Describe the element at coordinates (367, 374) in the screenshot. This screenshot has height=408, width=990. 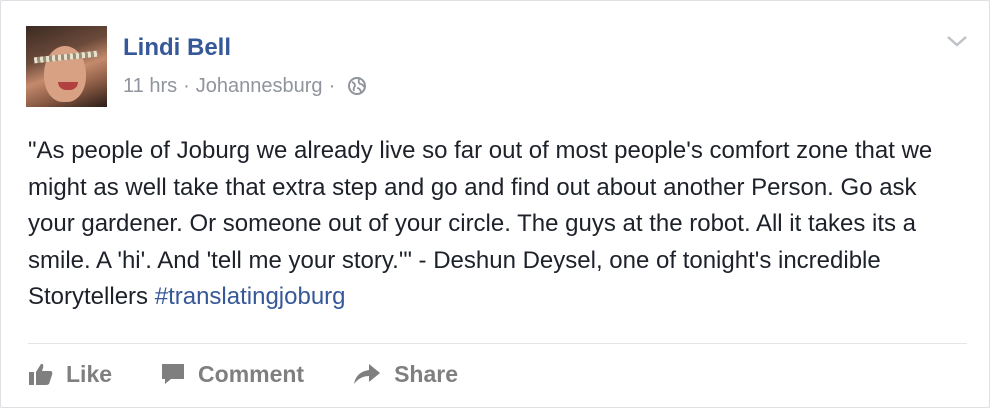
I see `share-icon` at that location.